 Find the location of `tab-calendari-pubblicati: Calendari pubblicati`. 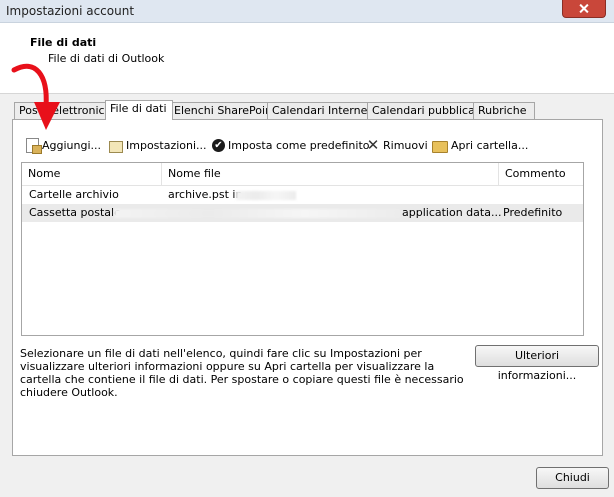

tab-calendari-pubblicati: Calendari pubblicati is located at coordinates (424, 110).